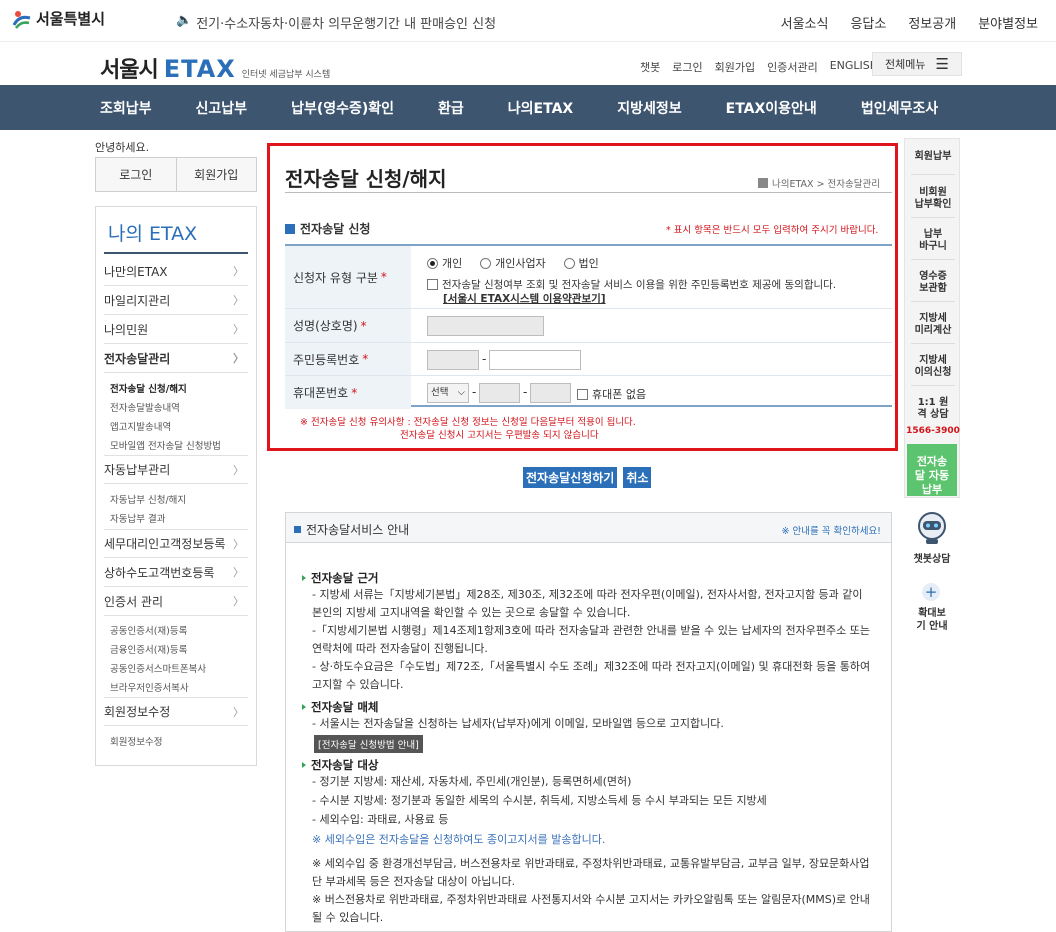 Image resolution: width=1056 pixels, height=932 pixels. What do you see at coordinates (637, 477) in the screenshot?
I see `cancel-button: 취소` at bounding box center [637, 477].